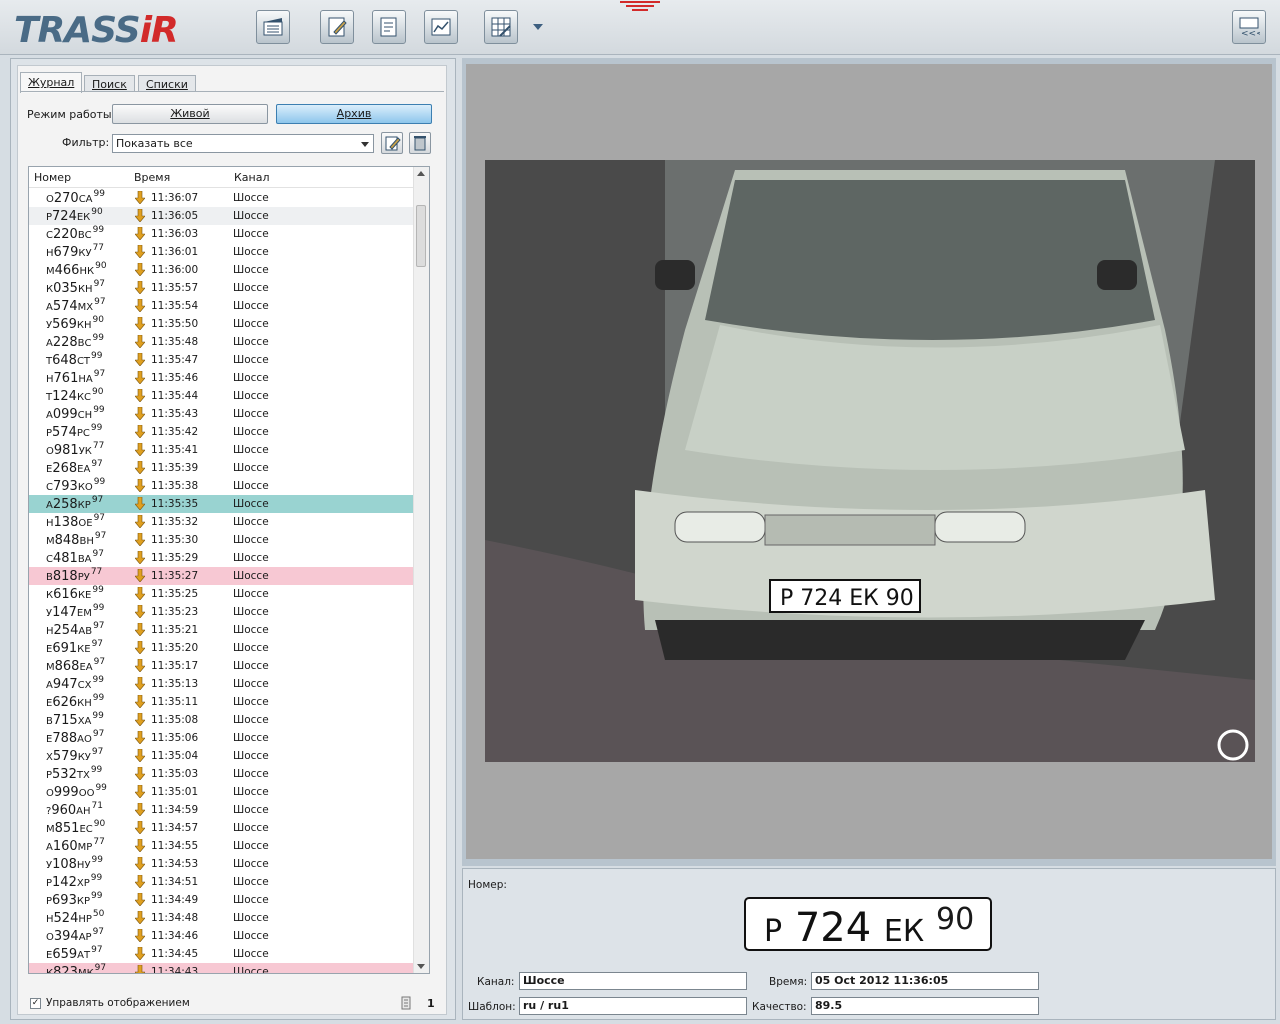  Describe the element at coordinates (118, 1003) in the screenshot. I see `manage-display-label: Управлять отображением` at that location.